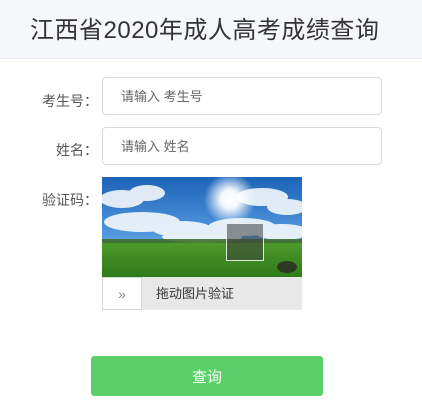 The image size is (422, 401). Describe the element at coordinates (242, 96) in the screenshot. I see `exam-id-input` at that location.